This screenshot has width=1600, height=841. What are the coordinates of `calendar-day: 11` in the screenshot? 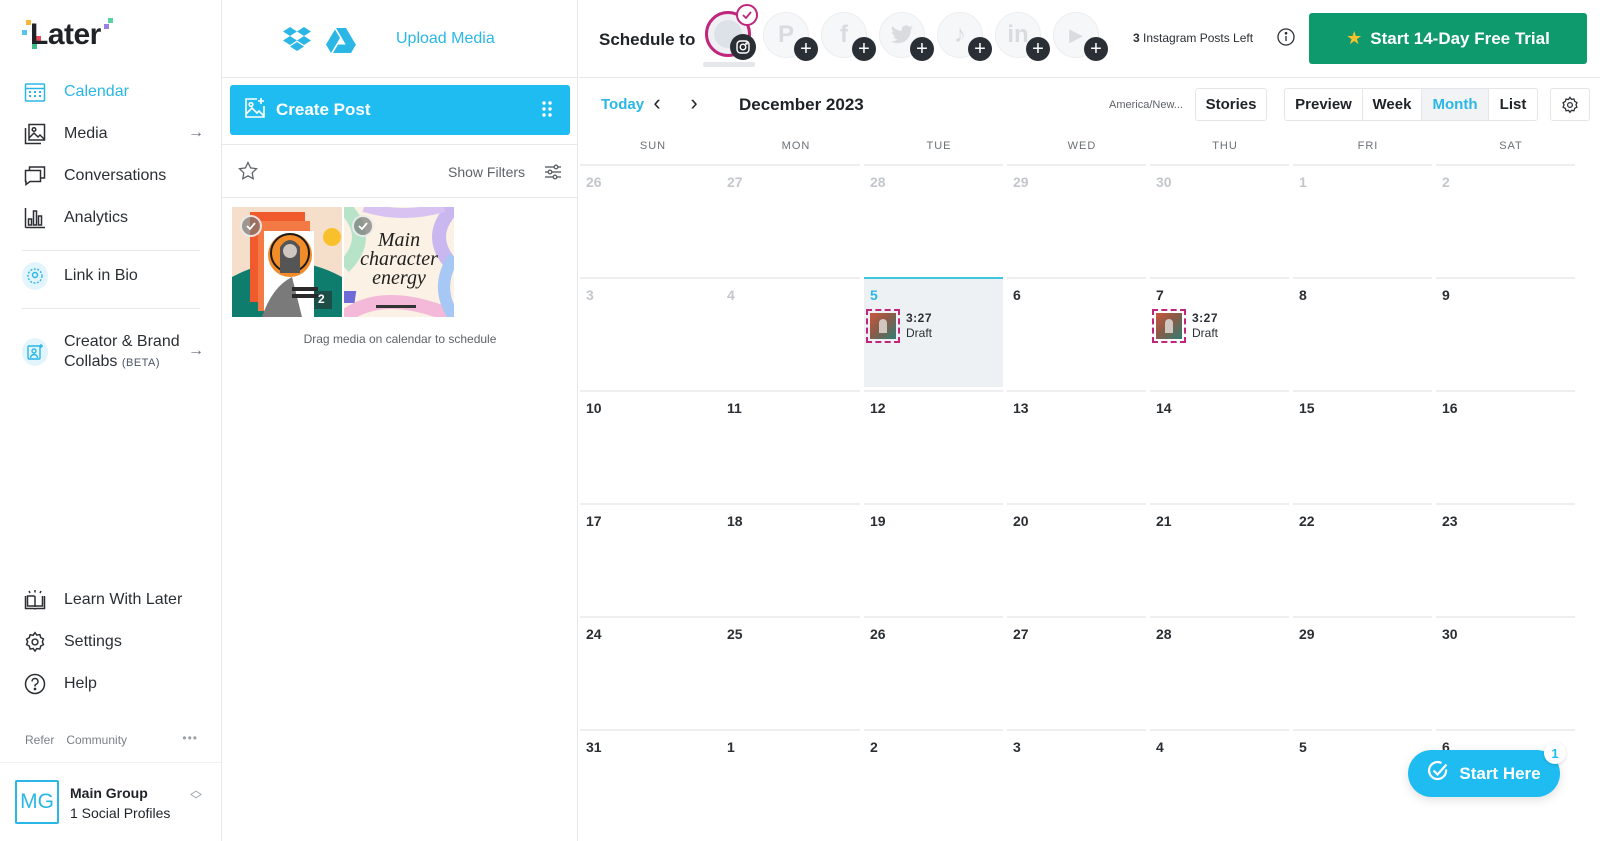 It's located at (790, 445).